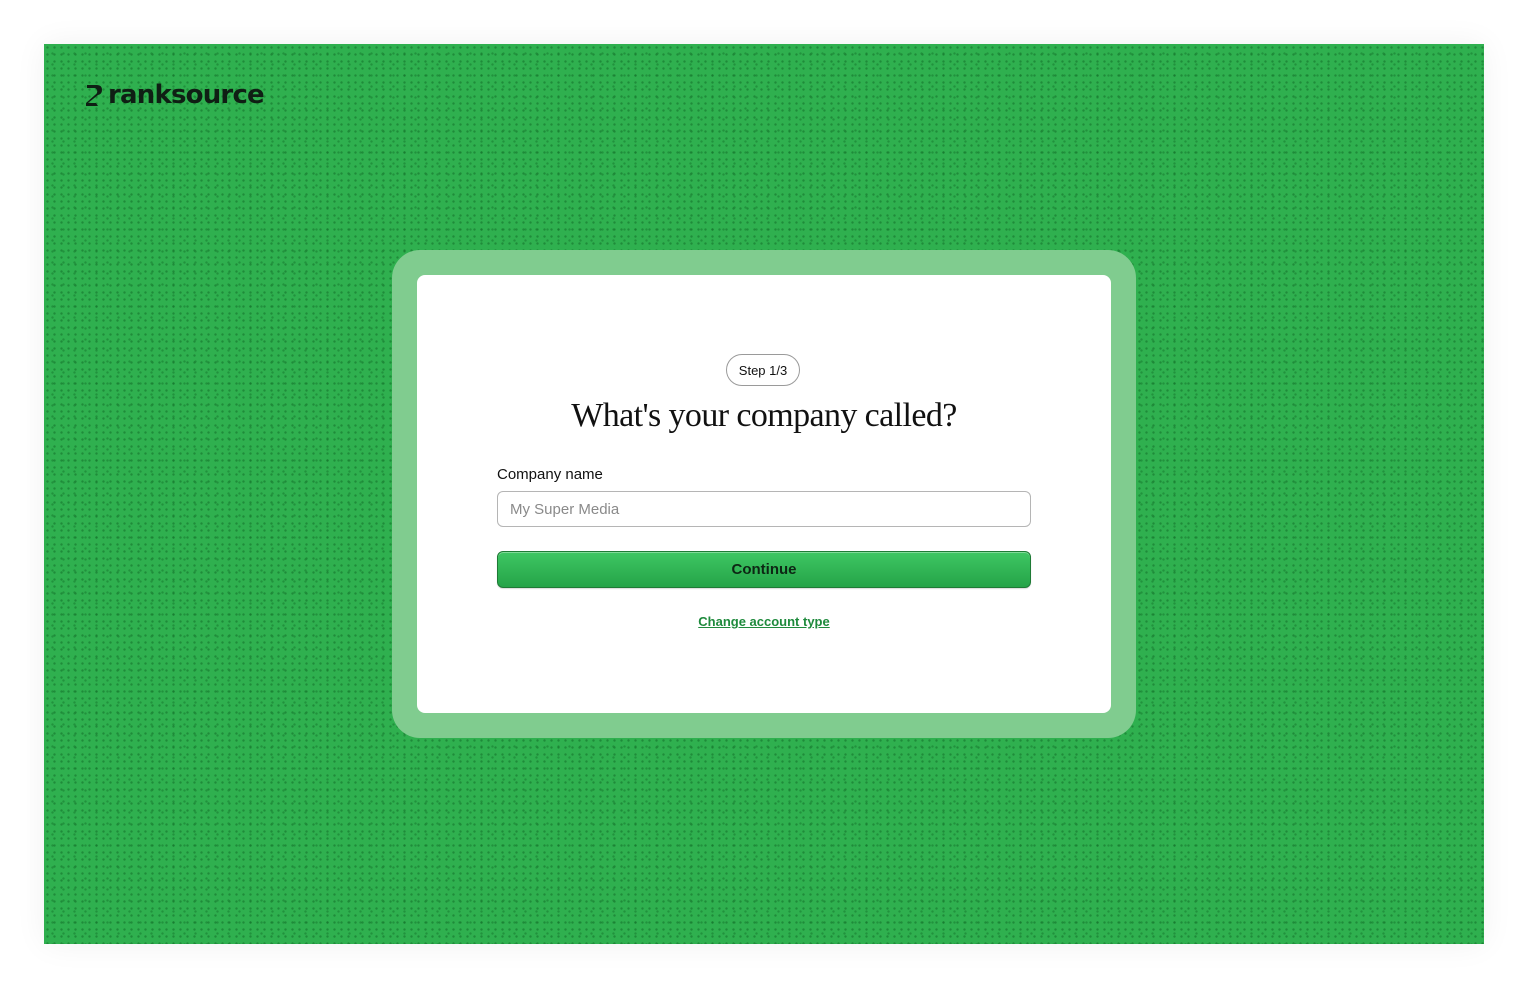  I want to click on ranksource-logo-icon, so click(94, 95).